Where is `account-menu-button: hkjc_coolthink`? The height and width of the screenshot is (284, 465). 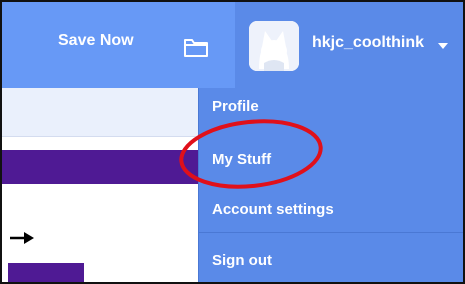
account-menu-button: hkjc_coolthink is located at coordinates (349, 45).